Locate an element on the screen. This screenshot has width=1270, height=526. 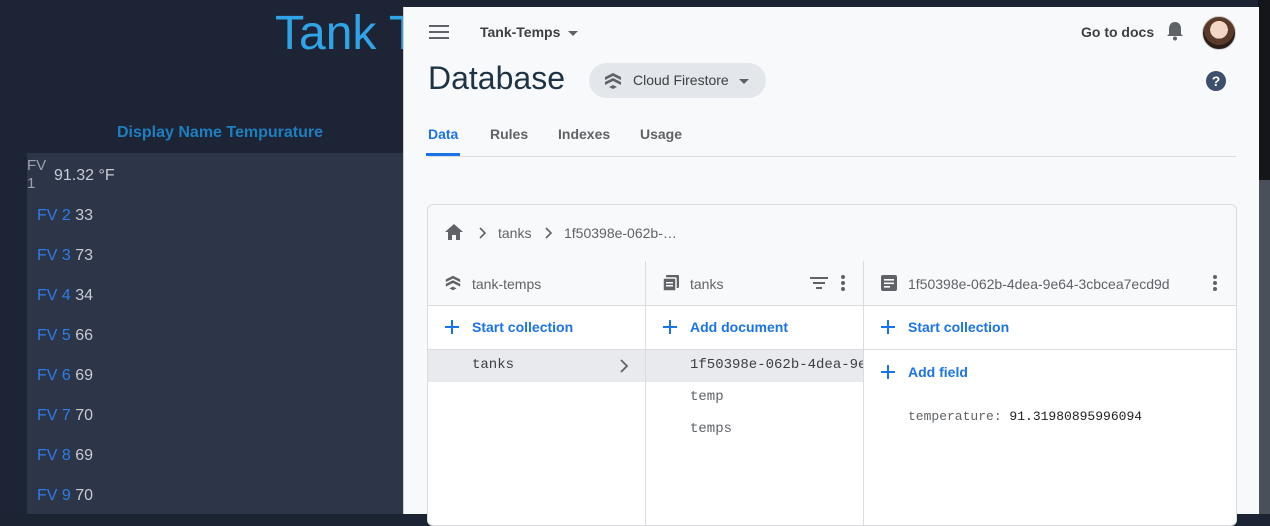
tab-indexes: Indexes is located at coordinates (584, 134).